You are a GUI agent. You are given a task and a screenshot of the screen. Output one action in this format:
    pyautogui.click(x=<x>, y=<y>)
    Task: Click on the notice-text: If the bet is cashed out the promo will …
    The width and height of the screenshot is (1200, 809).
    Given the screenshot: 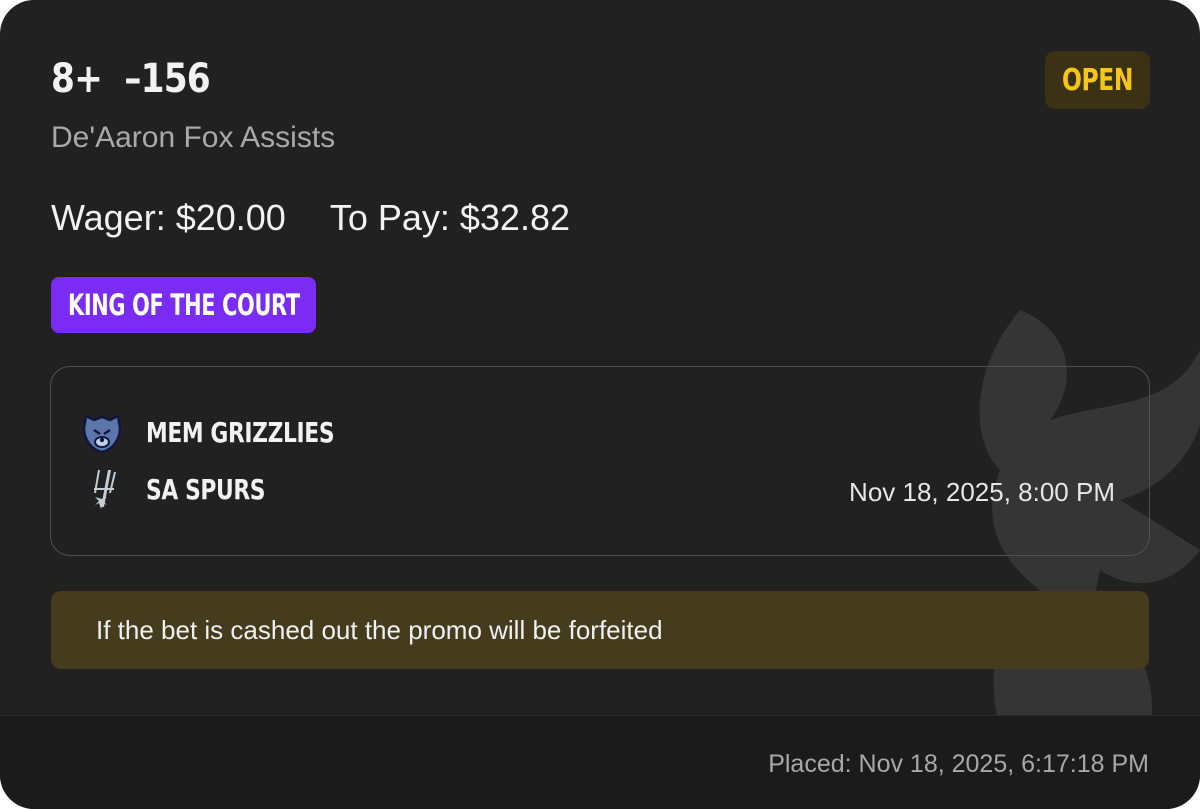 What is the action you would take?
    pyautogui.click(x=379, y=630)
    